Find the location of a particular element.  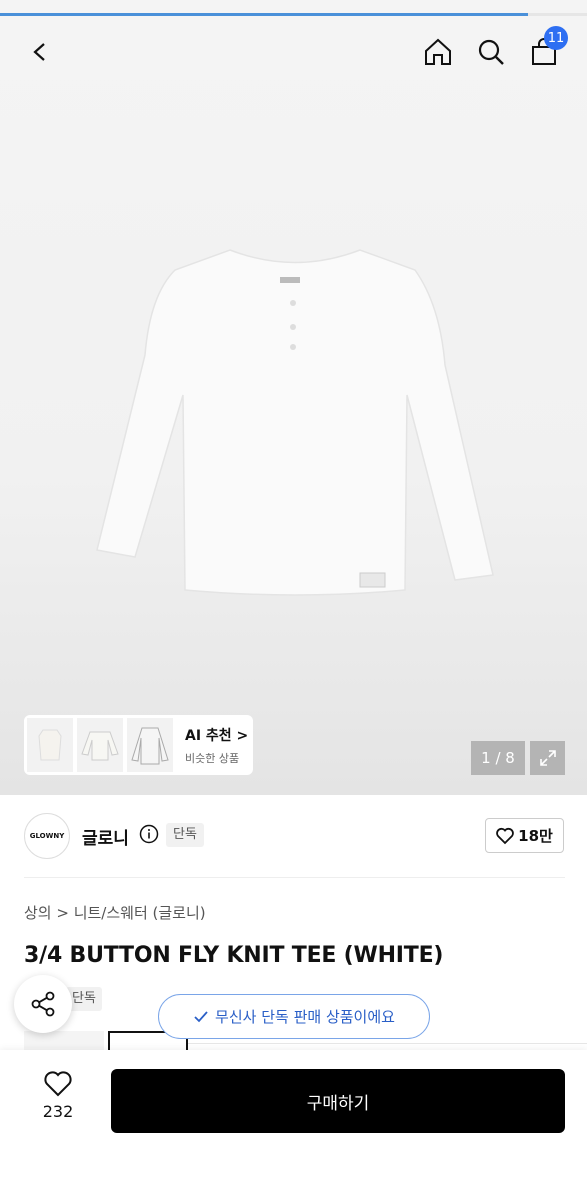

scroll-progress-fill is located at coordinates (264, 14).